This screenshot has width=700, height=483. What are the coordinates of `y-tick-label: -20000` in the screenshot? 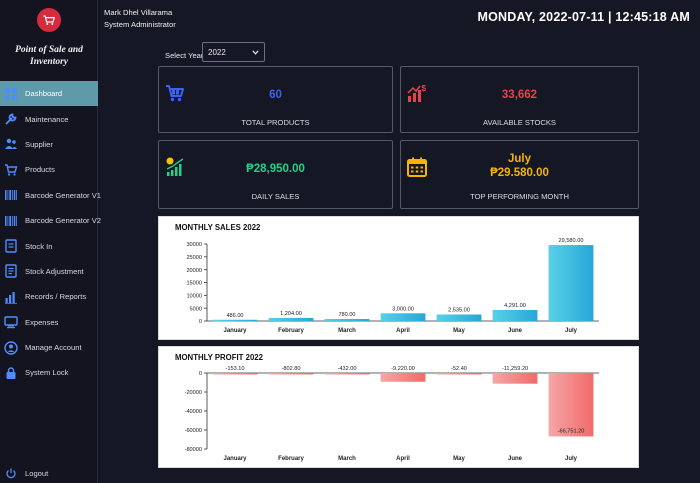 It's located at (193, 393).